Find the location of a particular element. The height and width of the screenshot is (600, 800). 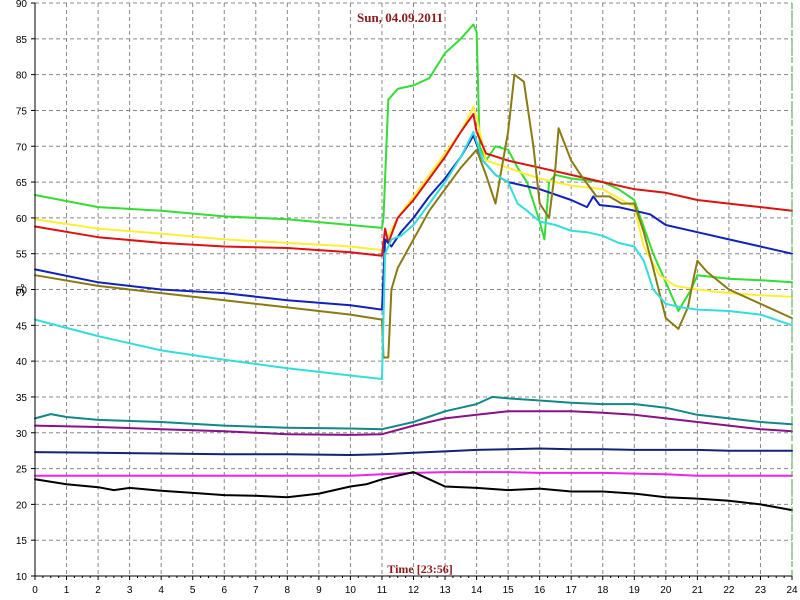

x-tick-label: 19 is located at coordinates (635, 590).